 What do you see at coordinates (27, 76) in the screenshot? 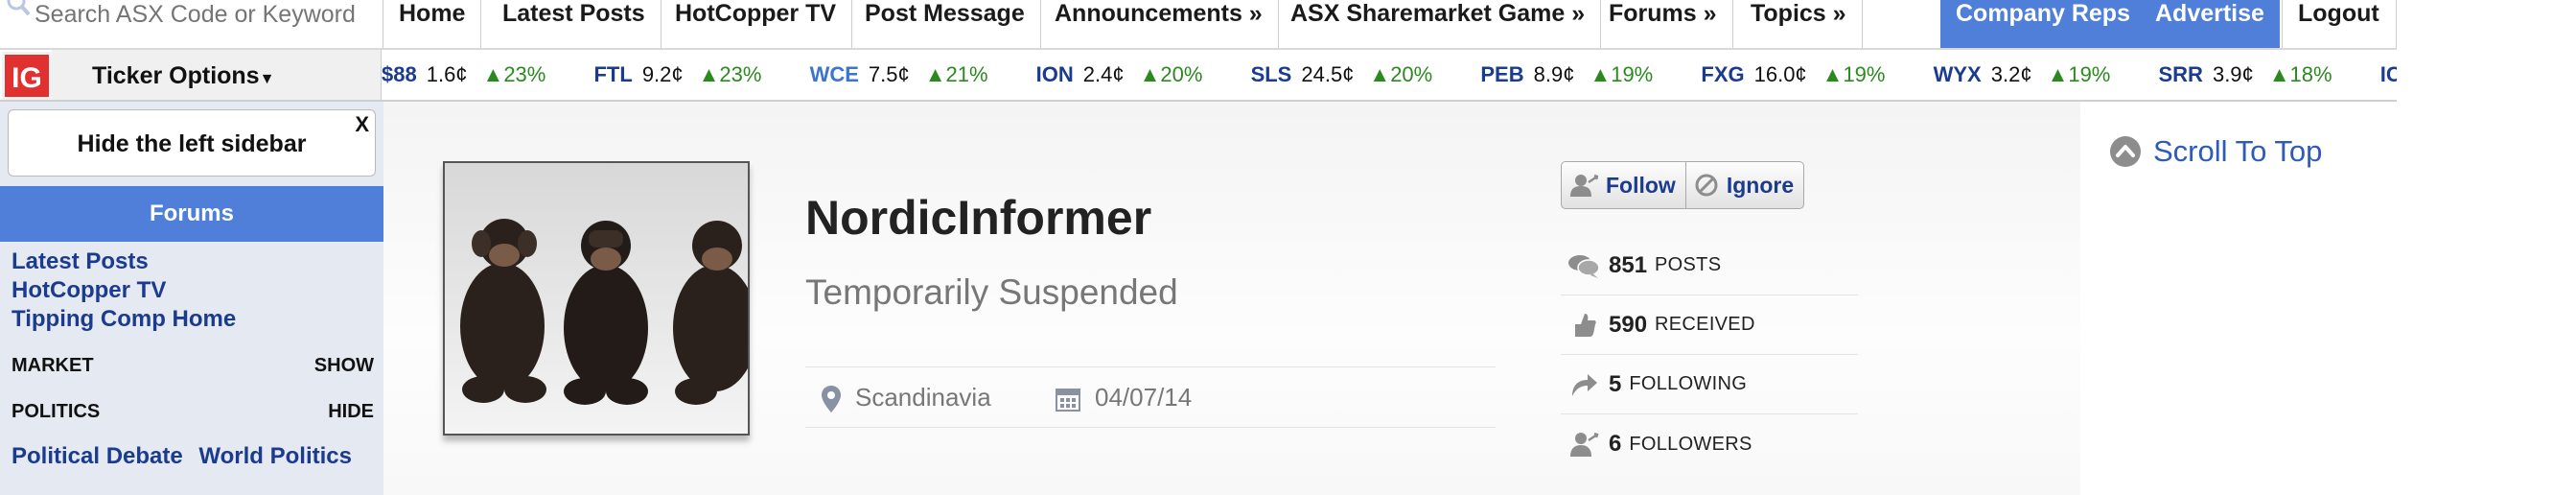
I see `ig-logo: IG` at bounding box center [27, 76].